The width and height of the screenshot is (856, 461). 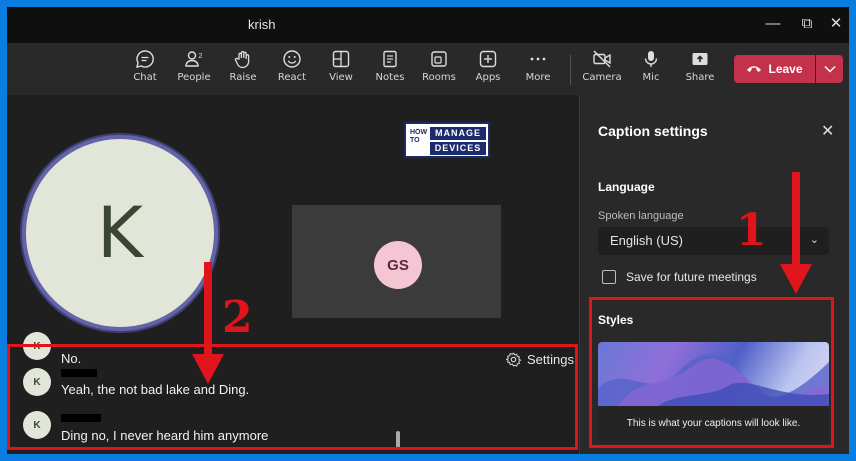 What do you see at coordinates (700, 70) in the screenshot?
I see `share-button: Share` at bounding box center [700, 70].